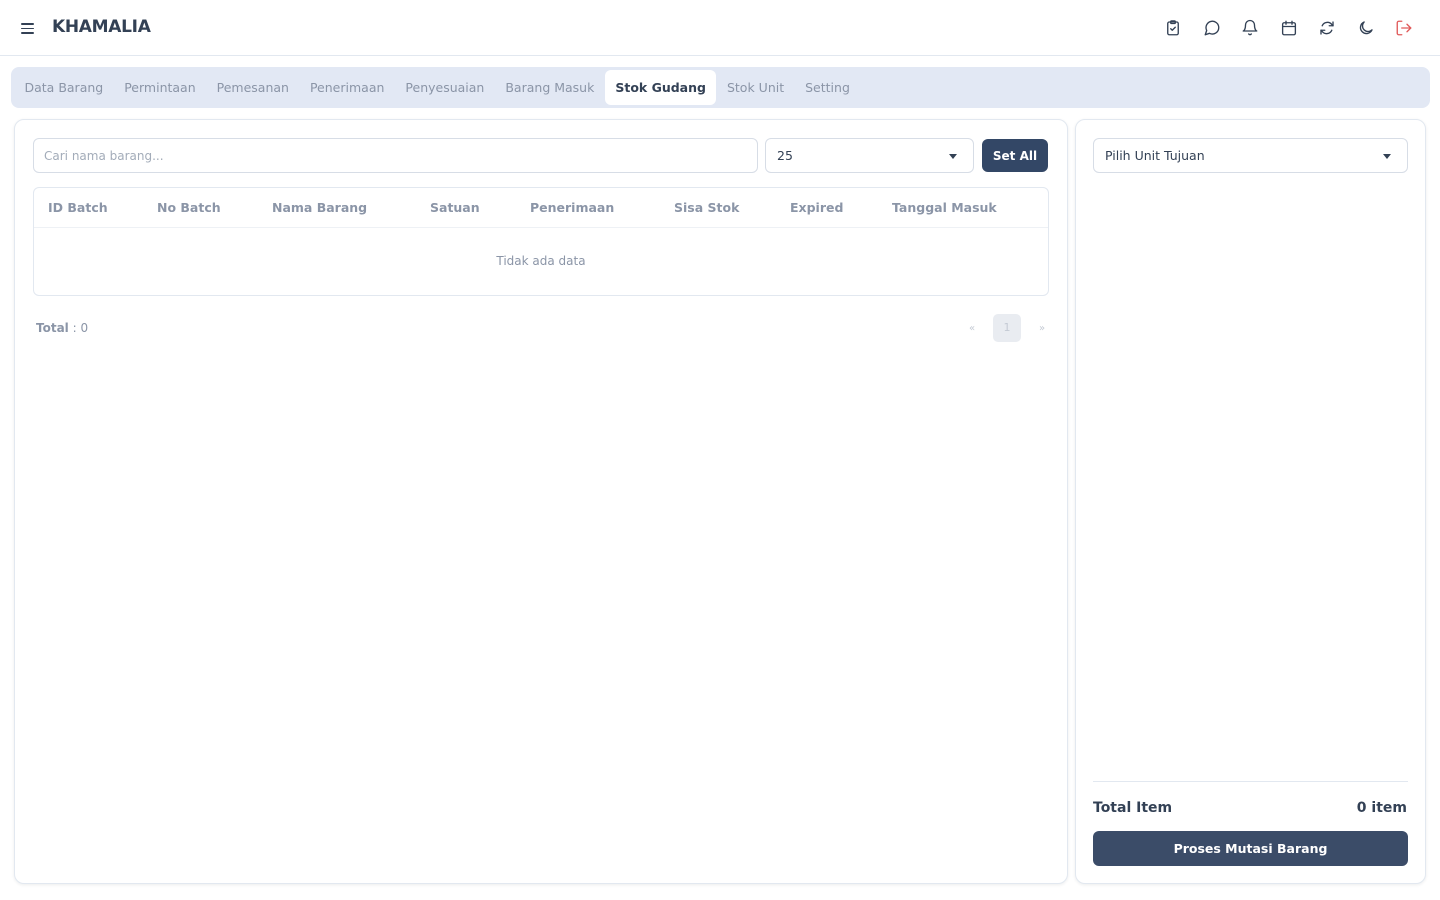  What do you see at coordinates (869, 155) in the screenshot?
I see `page-size-select: 25` at bounding box center [869, 155].